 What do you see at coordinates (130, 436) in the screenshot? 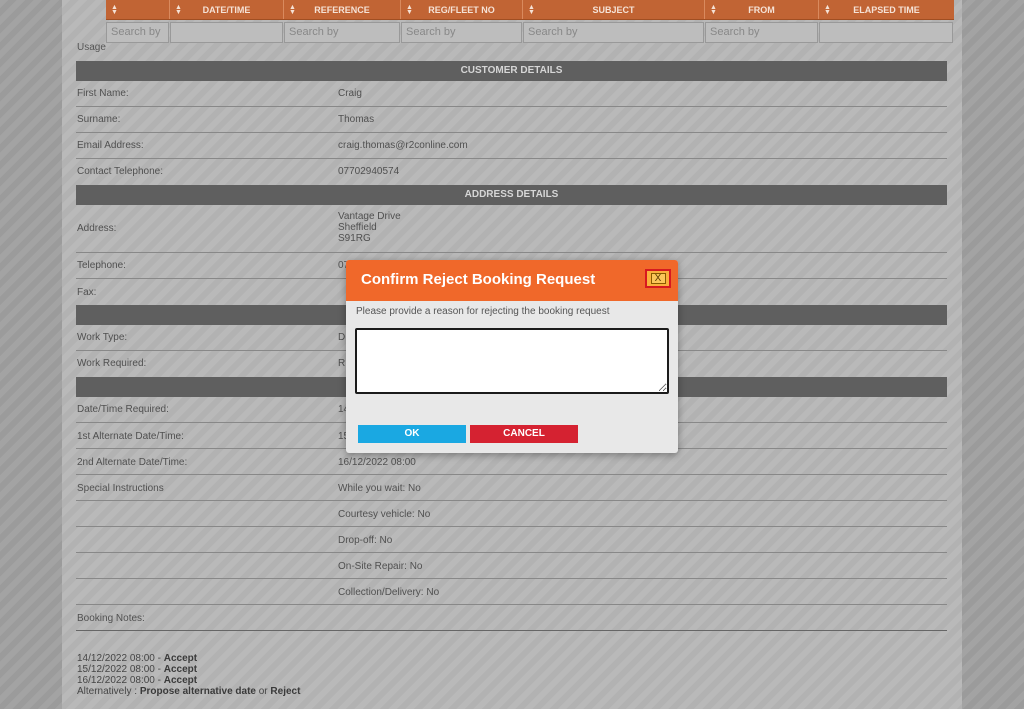
I see `detail-label: 1st Alternate Date/Time:` at bounding box center [130, 436].